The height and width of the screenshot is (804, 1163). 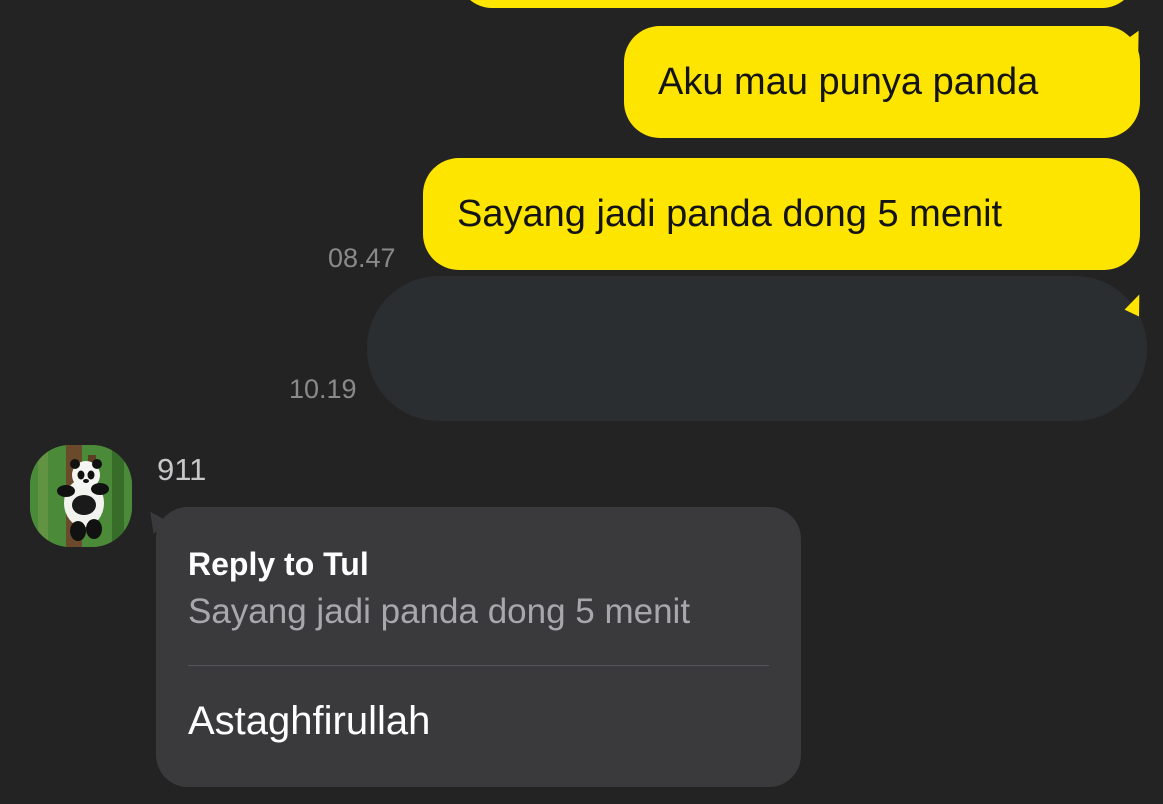 I want to click on panda-avatar-icon, so click(x=81, y=496).